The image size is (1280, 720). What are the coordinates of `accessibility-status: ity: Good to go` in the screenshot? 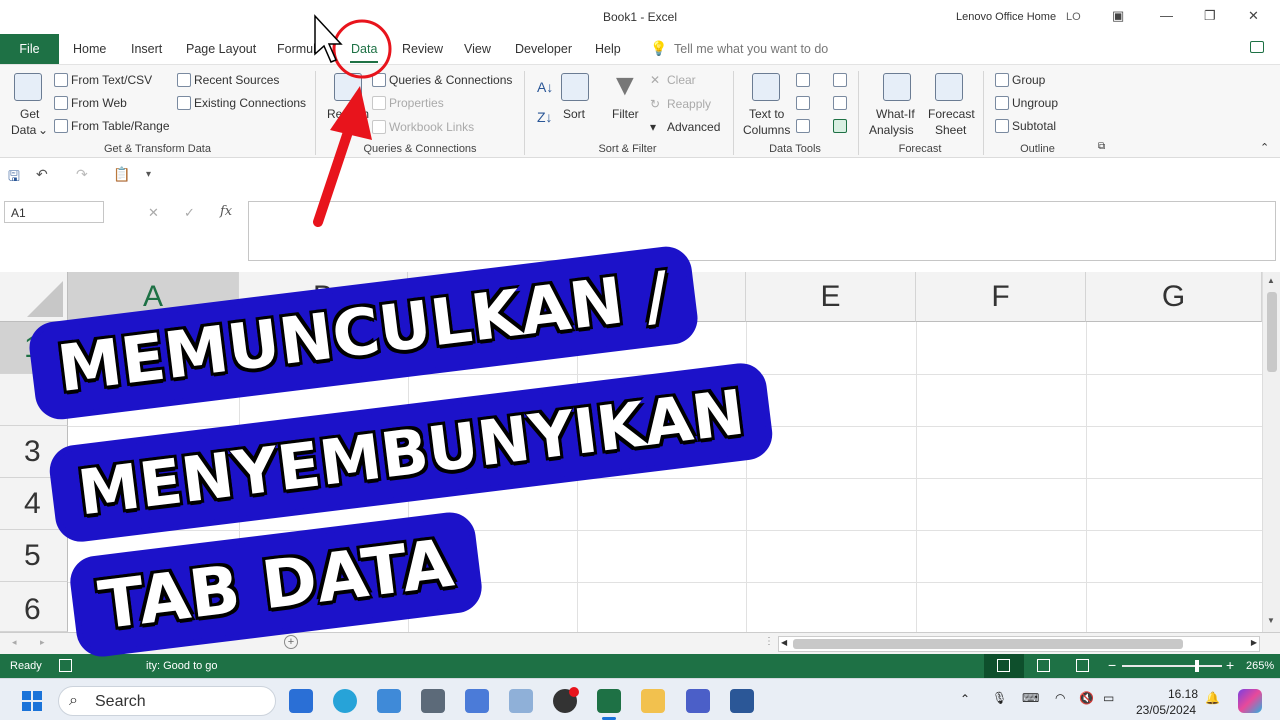 It's located at (182, 666).